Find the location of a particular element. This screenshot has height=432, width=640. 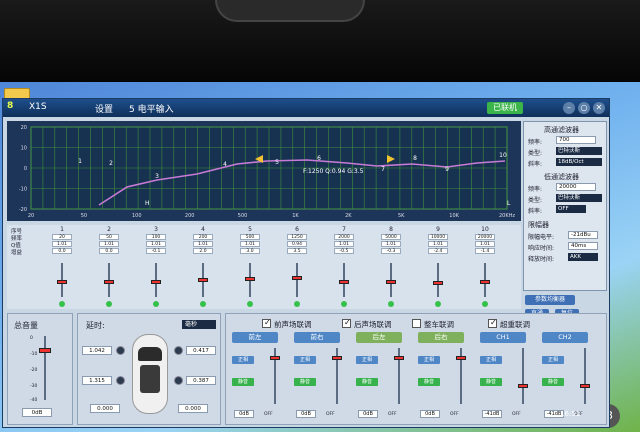

output-channel-button: 前右 is located at coordinates (317, 337).